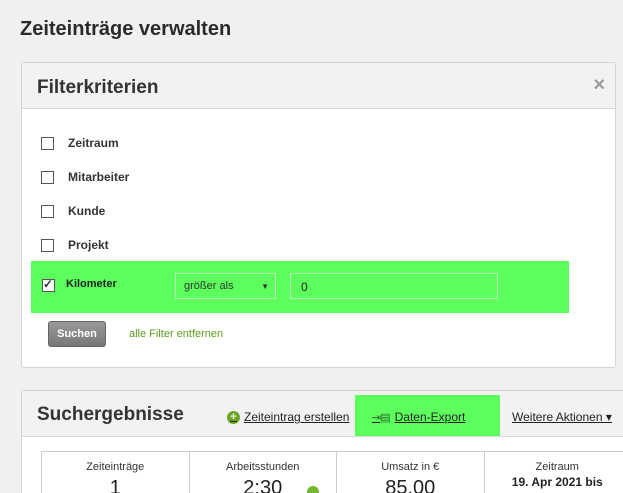 Image resolution: width=623 pixels, height=493 pixels. What do you see at coordinates (47, 177) in the screenshot?
I see `mitarbeiter-checkbox` at bounding box center [47, 177].